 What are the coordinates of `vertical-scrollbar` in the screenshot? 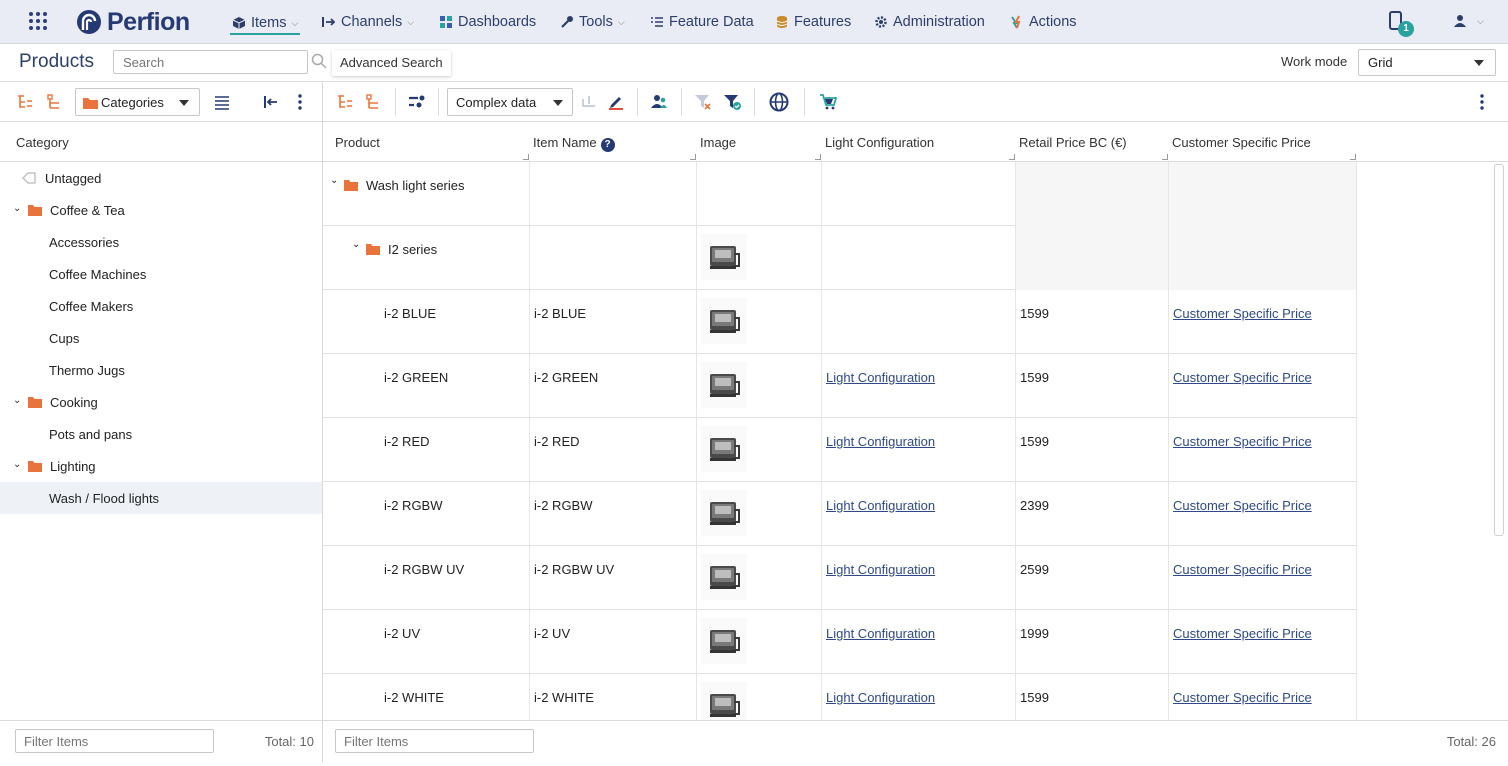 It's located at (1499, 350).